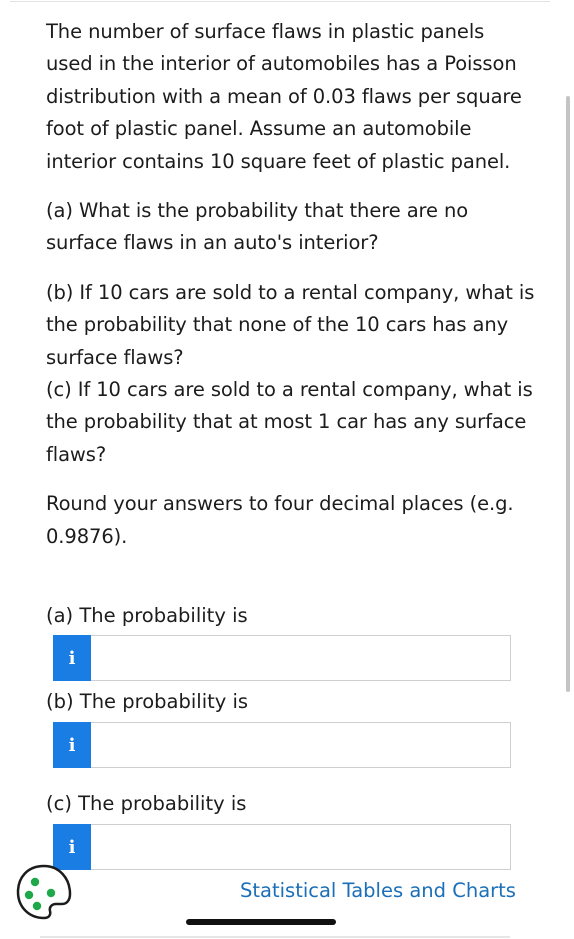 Image resolution: width=574 pixels, height=939 pixels. I want to click on statistical-tables-link: Statistical Tables and Charts, so click(378, 891).